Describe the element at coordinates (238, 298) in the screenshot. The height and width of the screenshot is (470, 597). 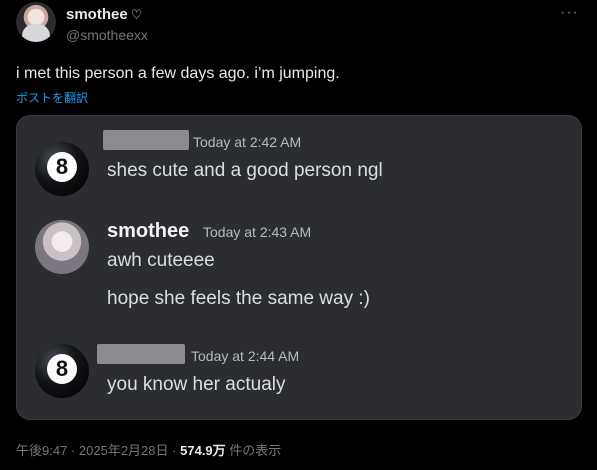
I see `message-text: hope she feels the same way :)` at that location.